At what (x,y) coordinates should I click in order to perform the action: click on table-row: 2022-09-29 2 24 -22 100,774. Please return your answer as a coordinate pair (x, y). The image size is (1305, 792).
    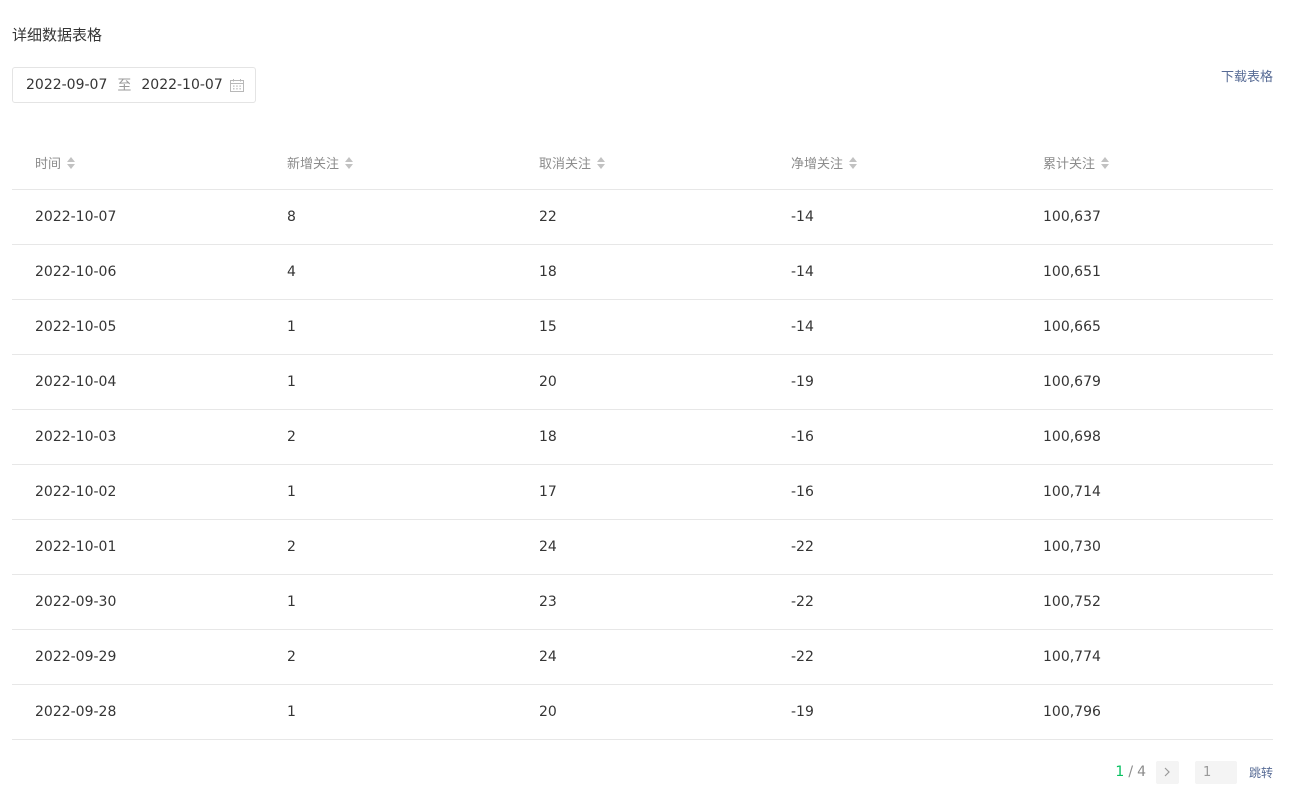
    Looking at the image, I should click on (642, 657).